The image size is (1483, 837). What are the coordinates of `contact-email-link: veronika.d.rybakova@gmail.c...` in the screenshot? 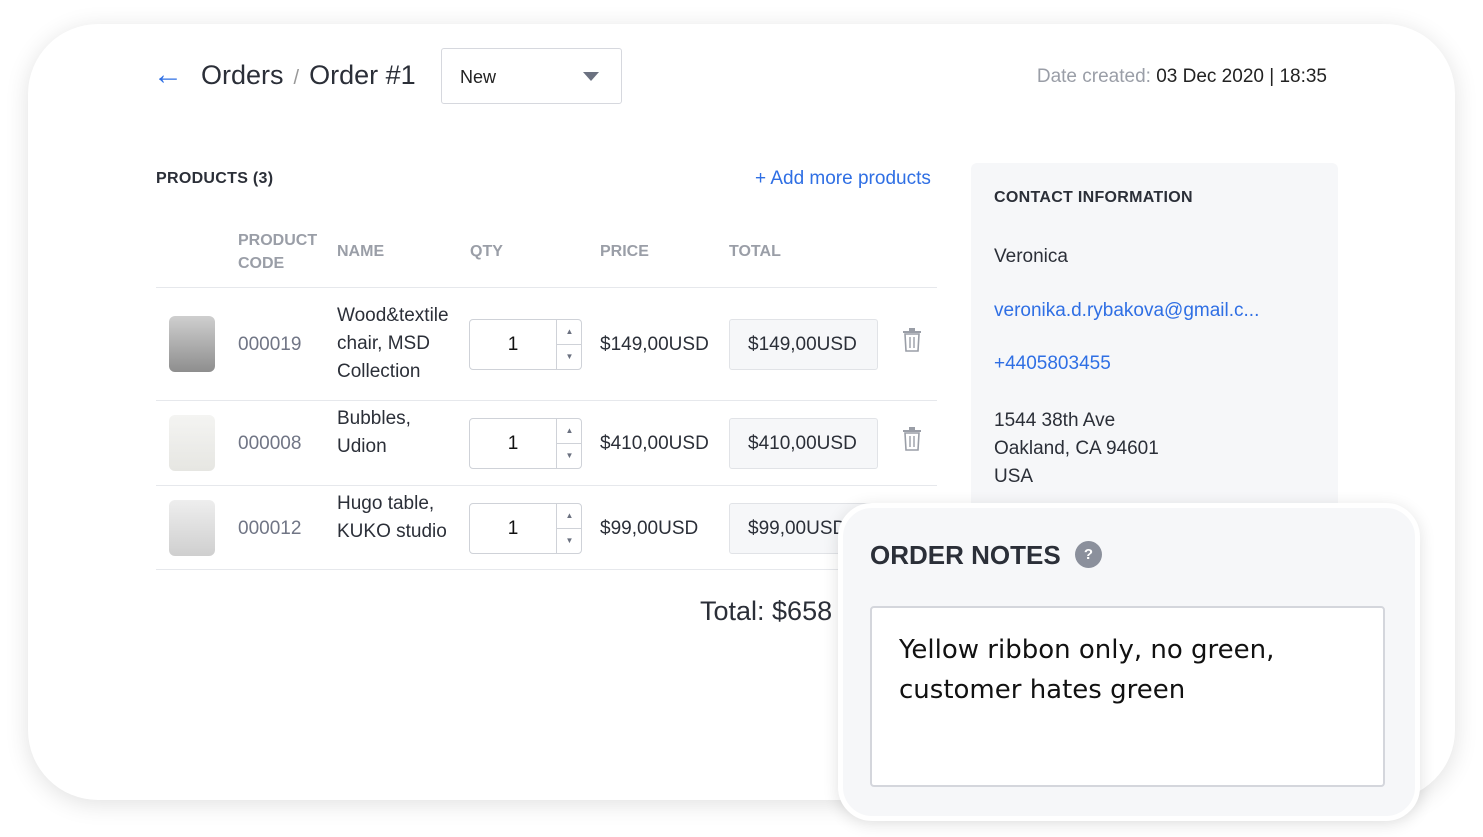 It's located at (1126, 311).